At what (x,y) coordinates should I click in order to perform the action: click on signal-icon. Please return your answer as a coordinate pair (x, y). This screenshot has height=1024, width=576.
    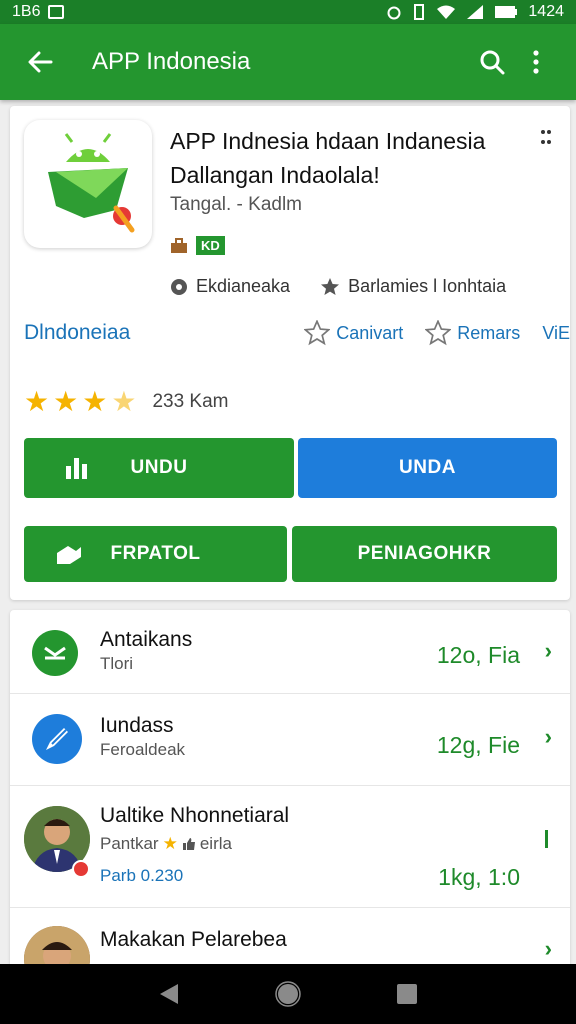
    Looking at the image, I should click on (475, 12).